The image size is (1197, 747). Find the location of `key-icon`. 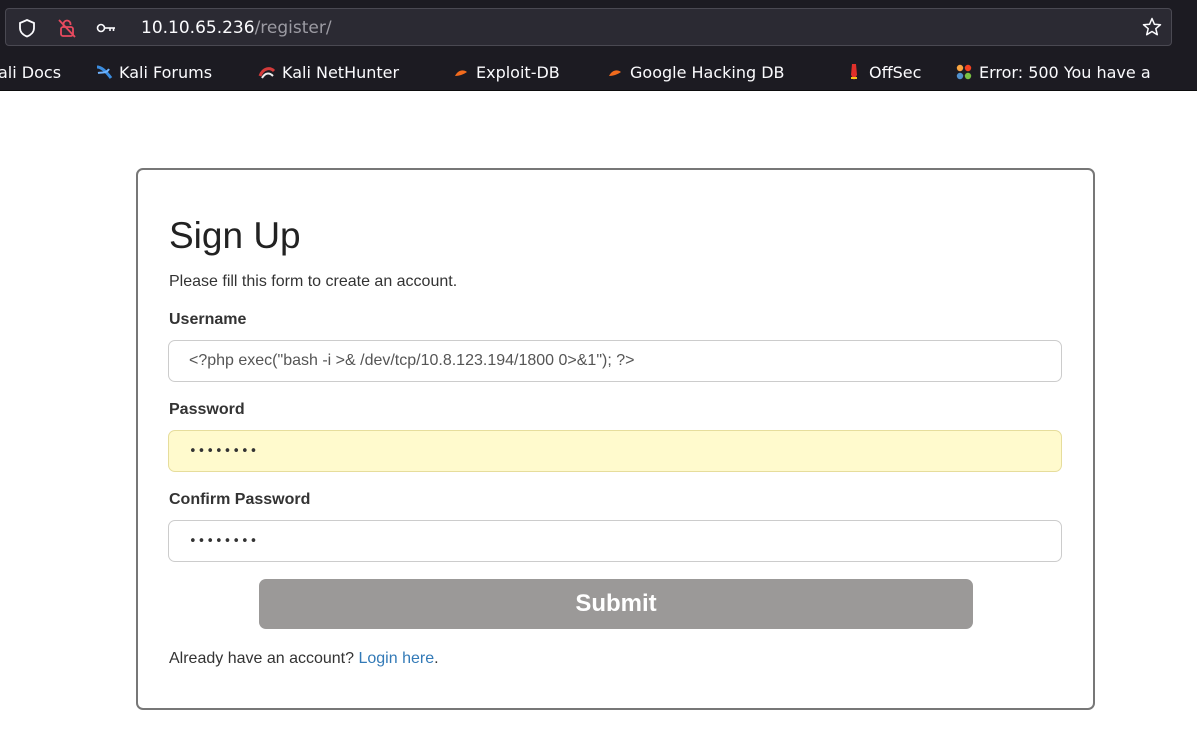

key-icon is located at coordinates (106, 28).